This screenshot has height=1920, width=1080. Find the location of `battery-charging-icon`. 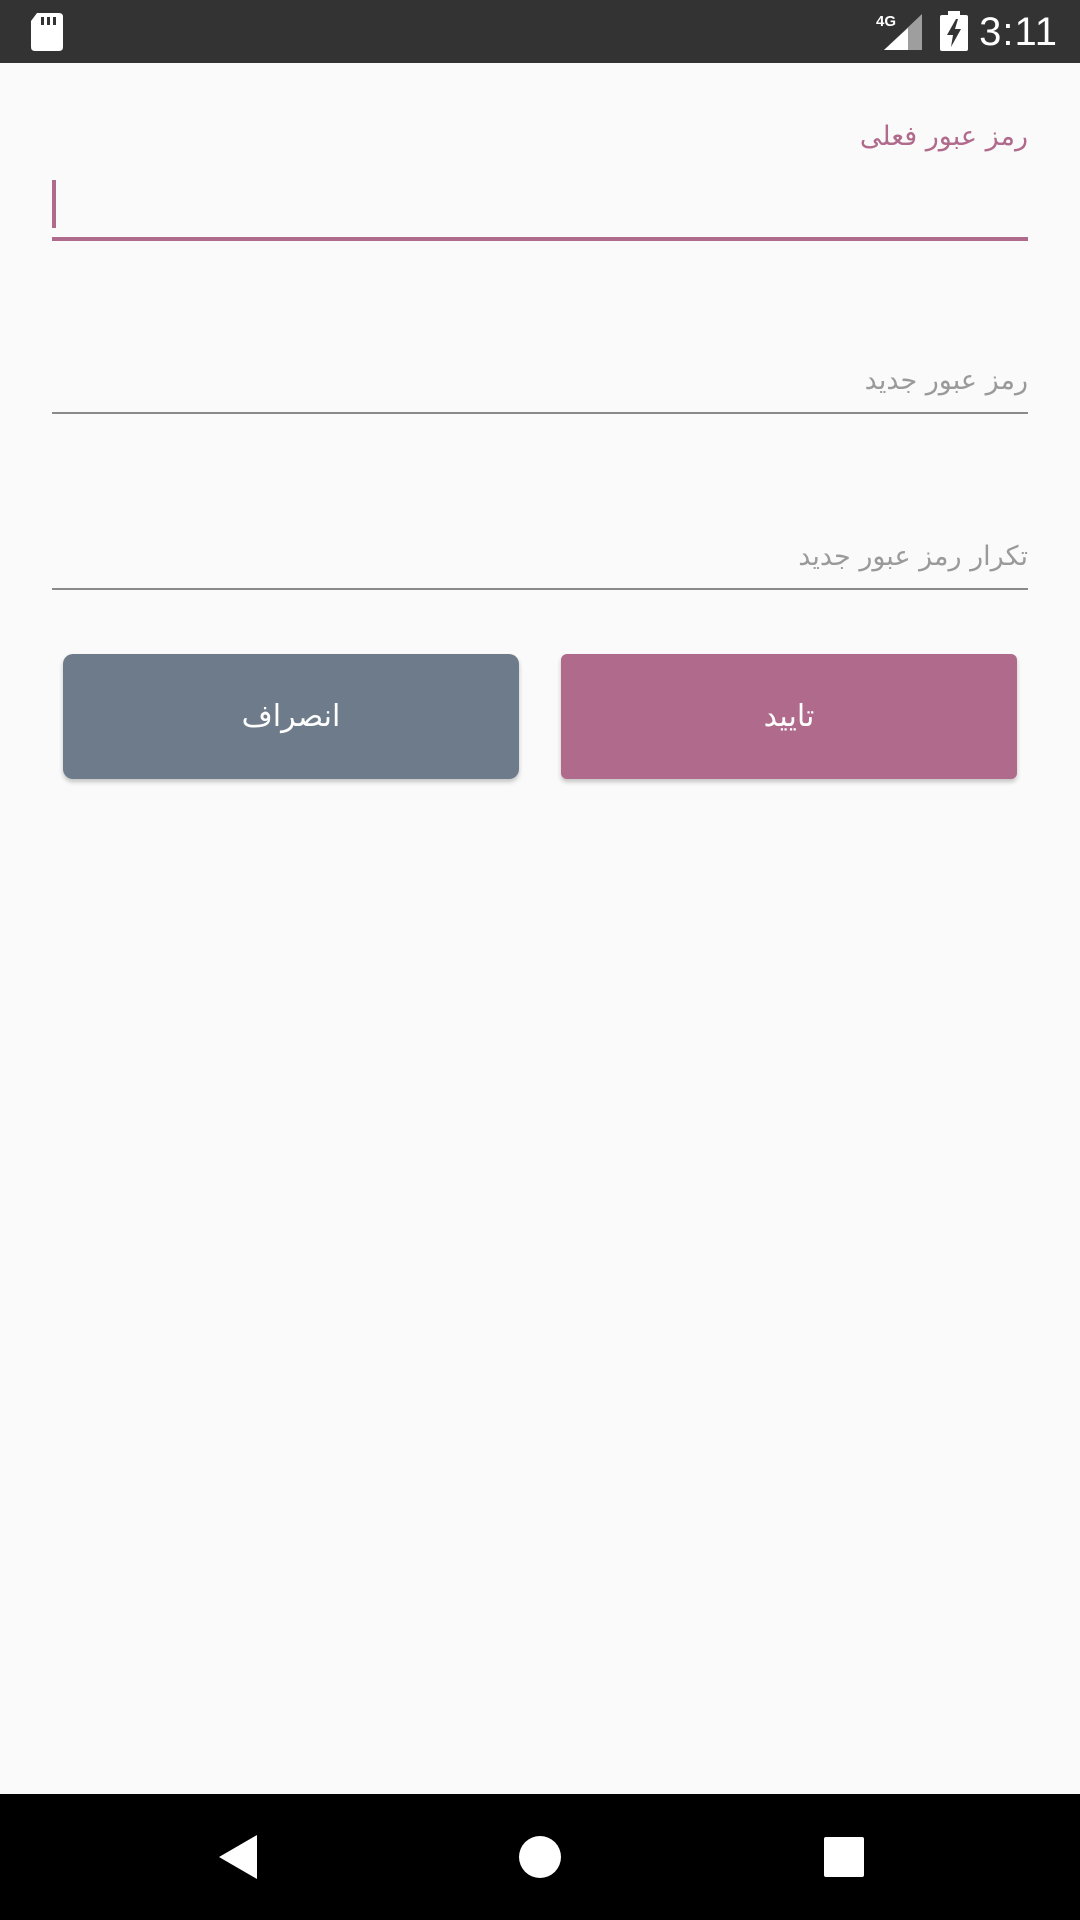

battery-charging-icon is located at coordinates (954, 31).